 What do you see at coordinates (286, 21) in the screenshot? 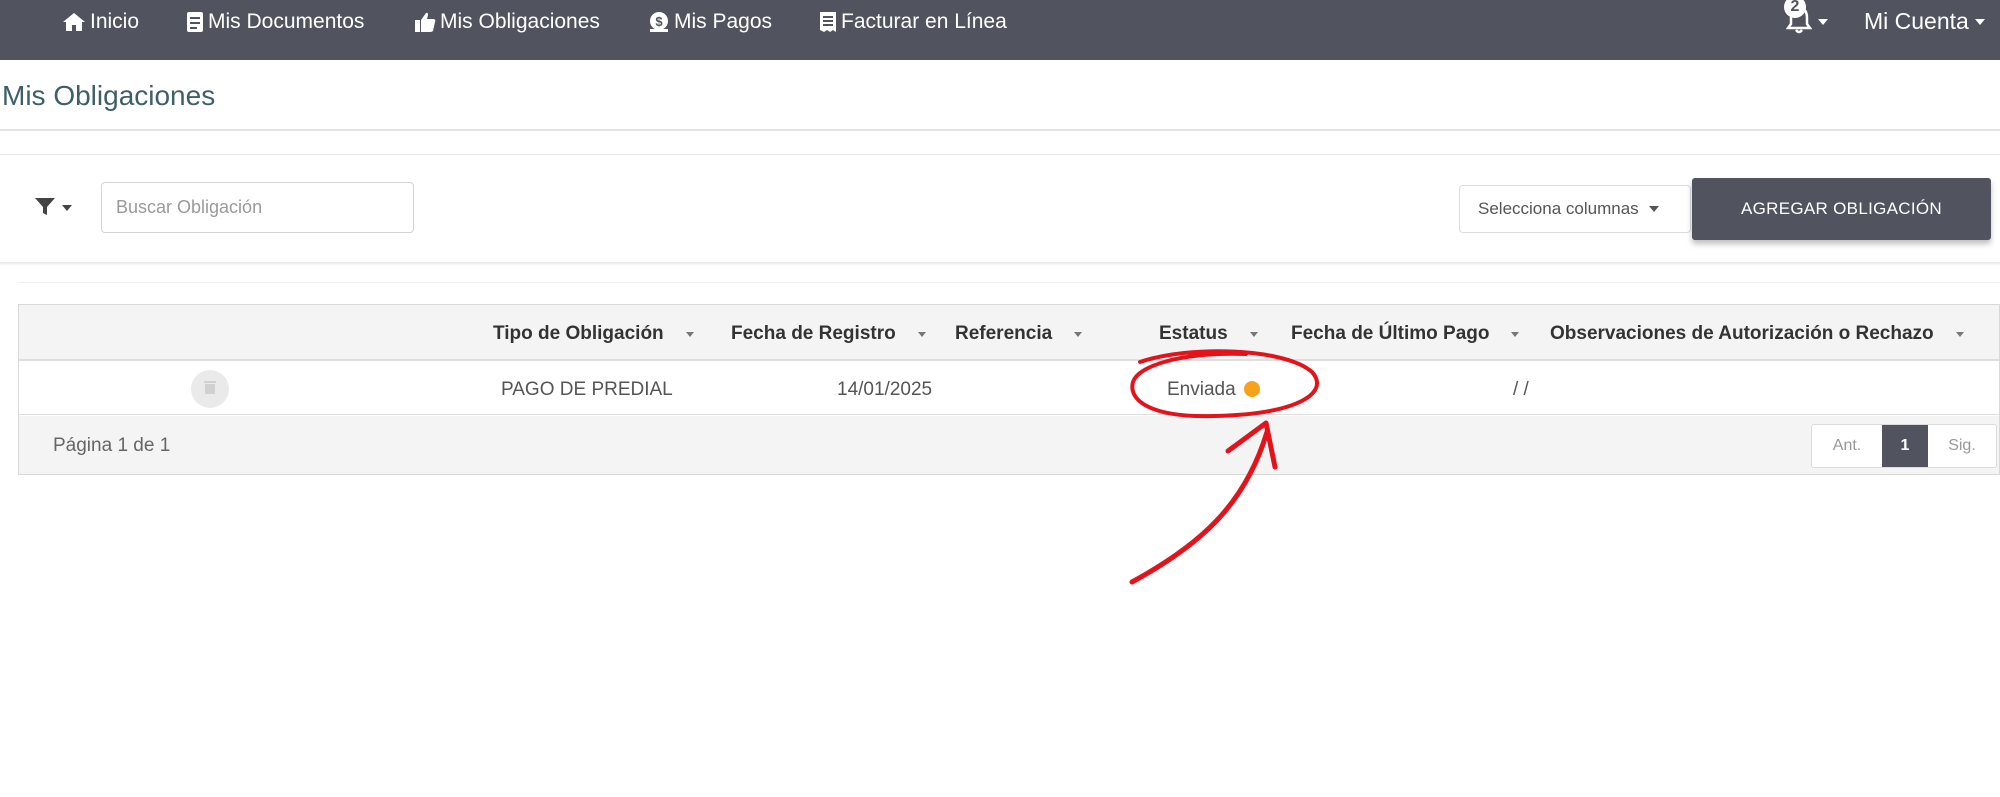
I see `nav-item-label: Mis Documentos` at bounding box center [286, 21].